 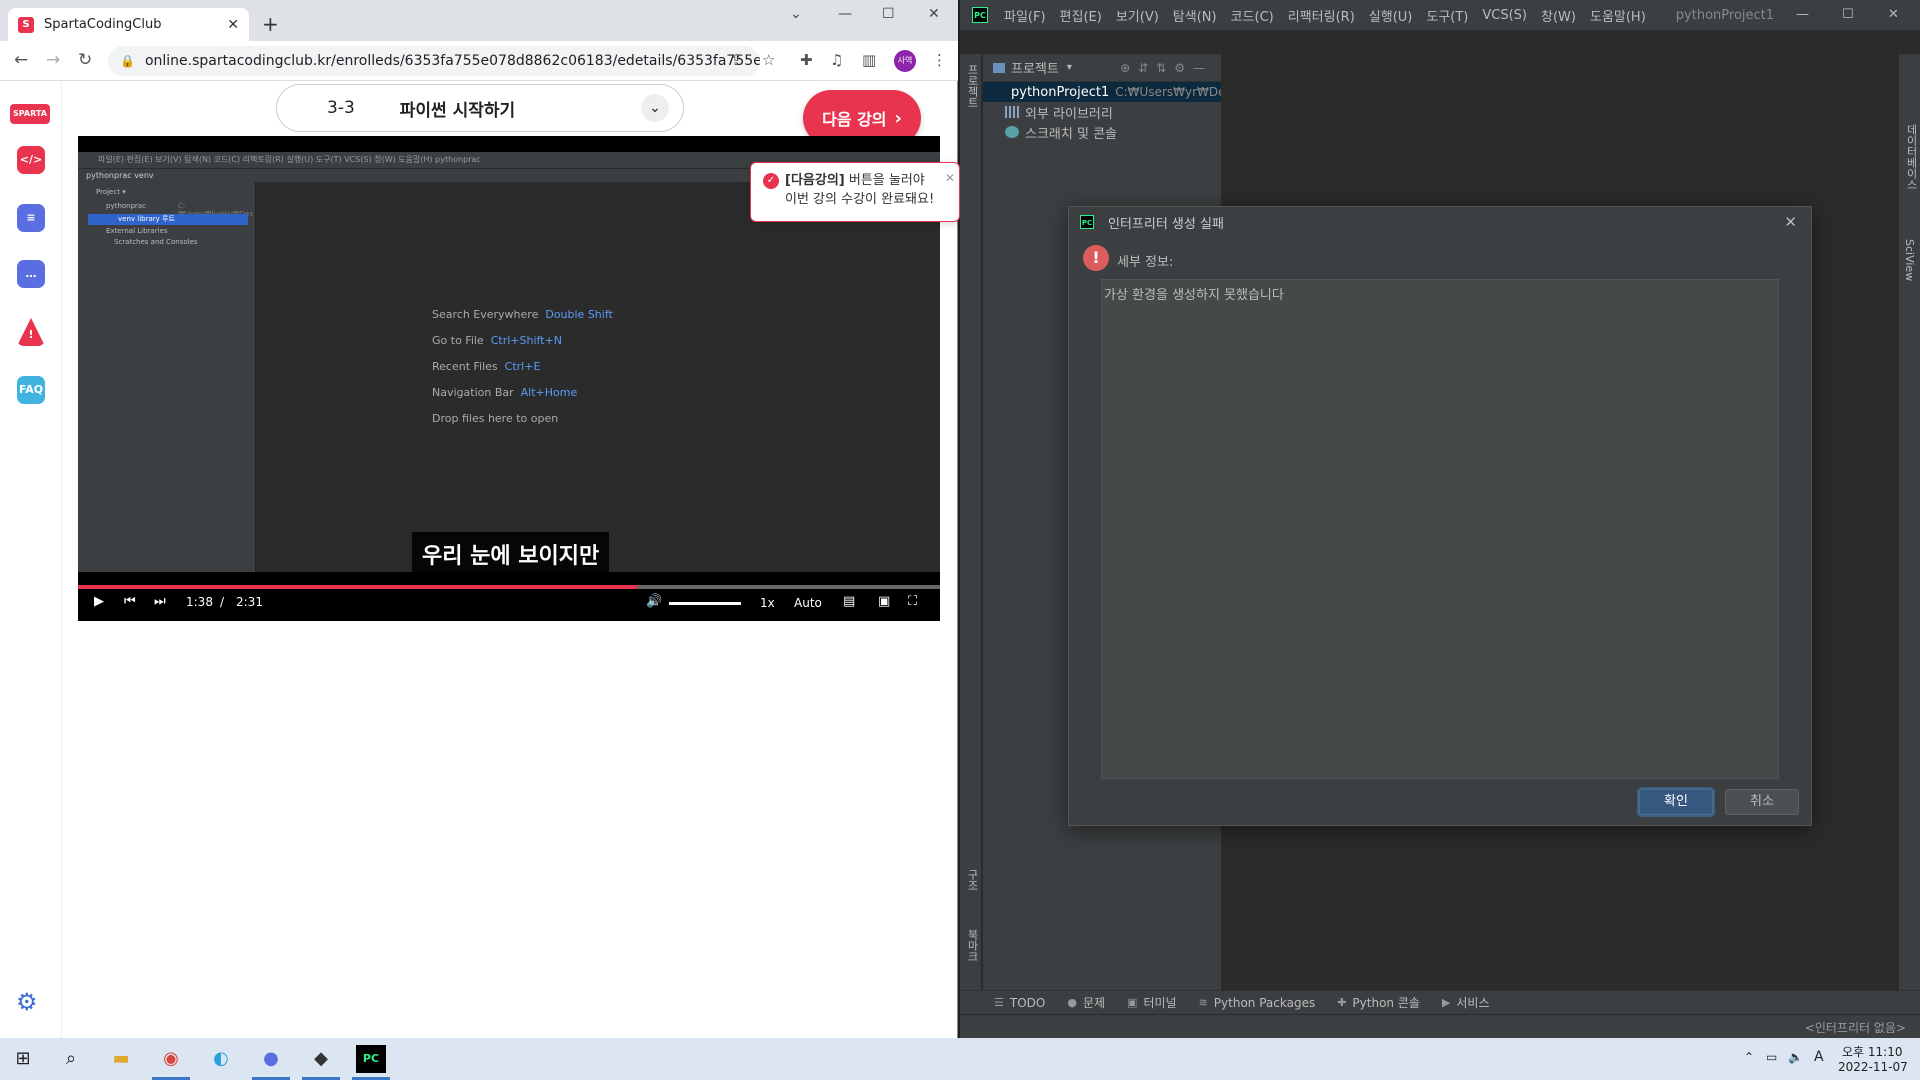 I want to click on bookmark-star-icon: ☆, so click(x=768, y=60).